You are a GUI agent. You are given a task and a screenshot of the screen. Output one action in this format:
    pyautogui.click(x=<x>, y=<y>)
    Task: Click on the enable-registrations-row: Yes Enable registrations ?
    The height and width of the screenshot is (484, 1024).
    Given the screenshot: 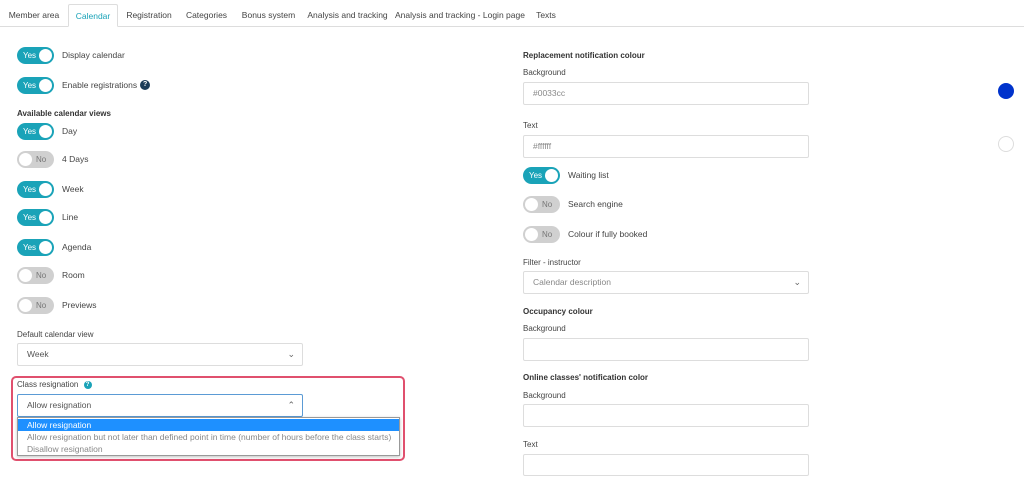 What is the action you would take?
    pyautogui.click(x=84, y=85)
    